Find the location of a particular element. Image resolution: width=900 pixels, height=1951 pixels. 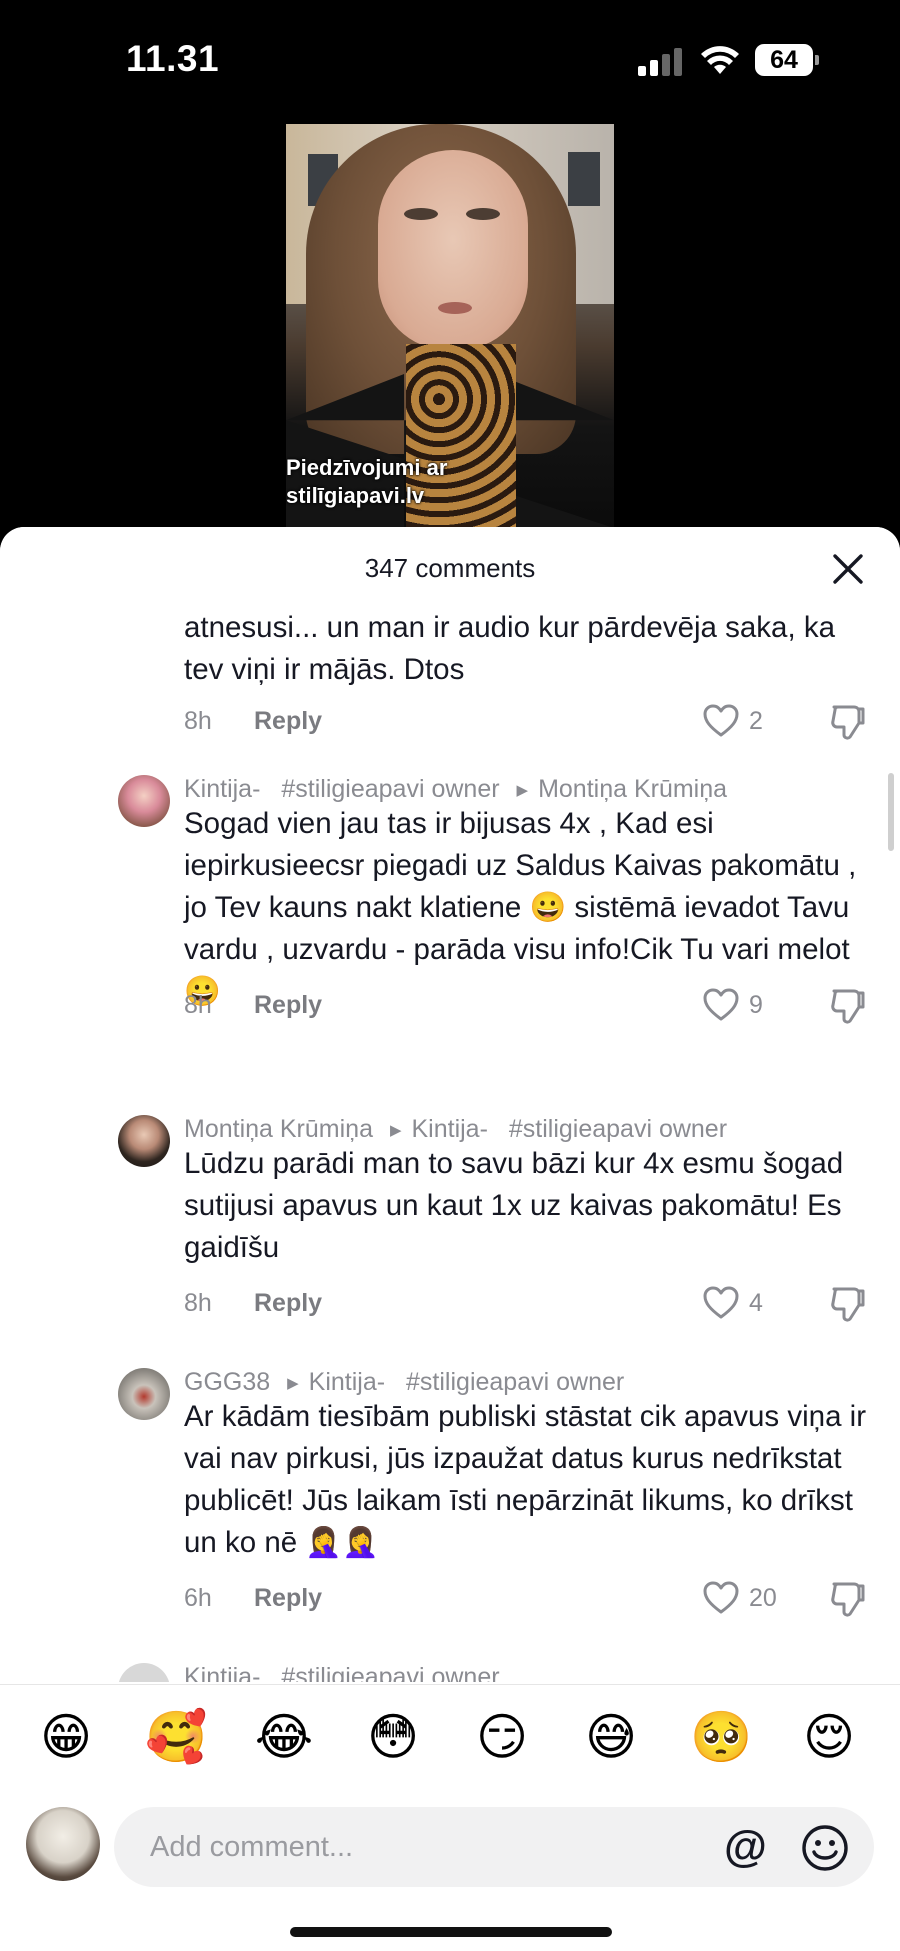

status-bar: 11.31 64 is located at coordinates (450, 60).